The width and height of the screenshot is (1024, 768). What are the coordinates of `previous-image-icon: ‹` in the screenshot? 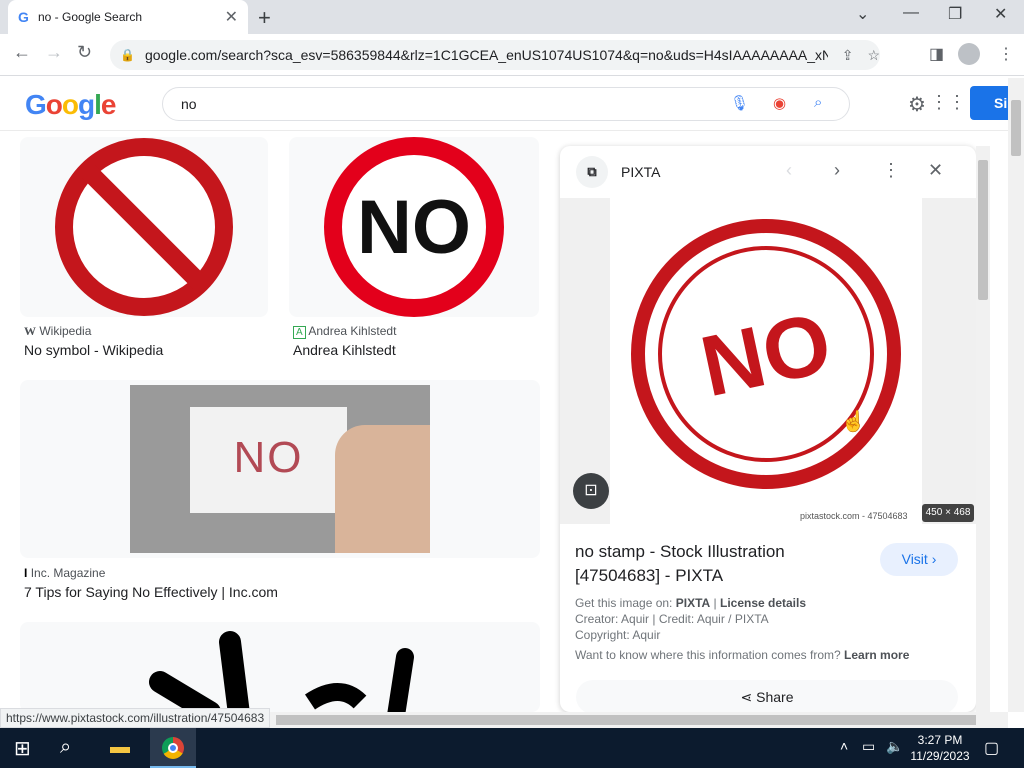 It's located at (789, 170).